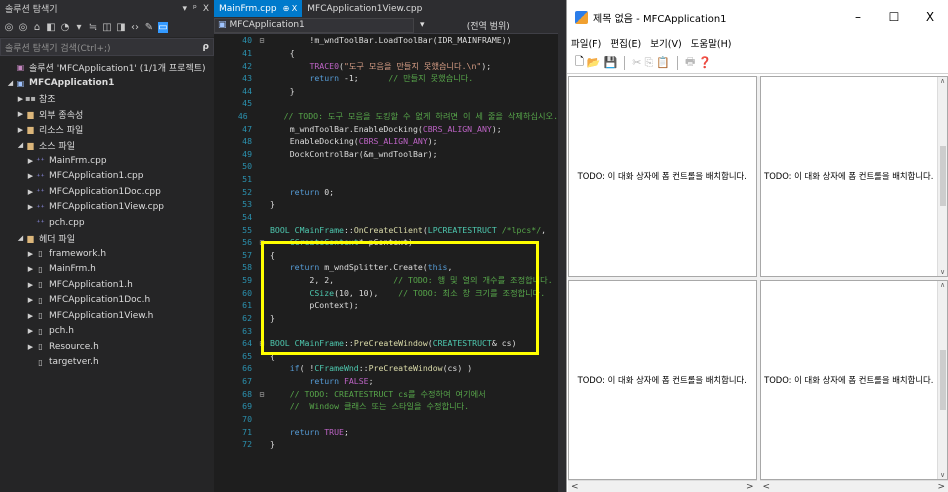 This screenshot has width=948, height=492. Describe the element at coordinates (93, 27) in the screenshot. I see `toolbar-icon-6: ≒` at that location.